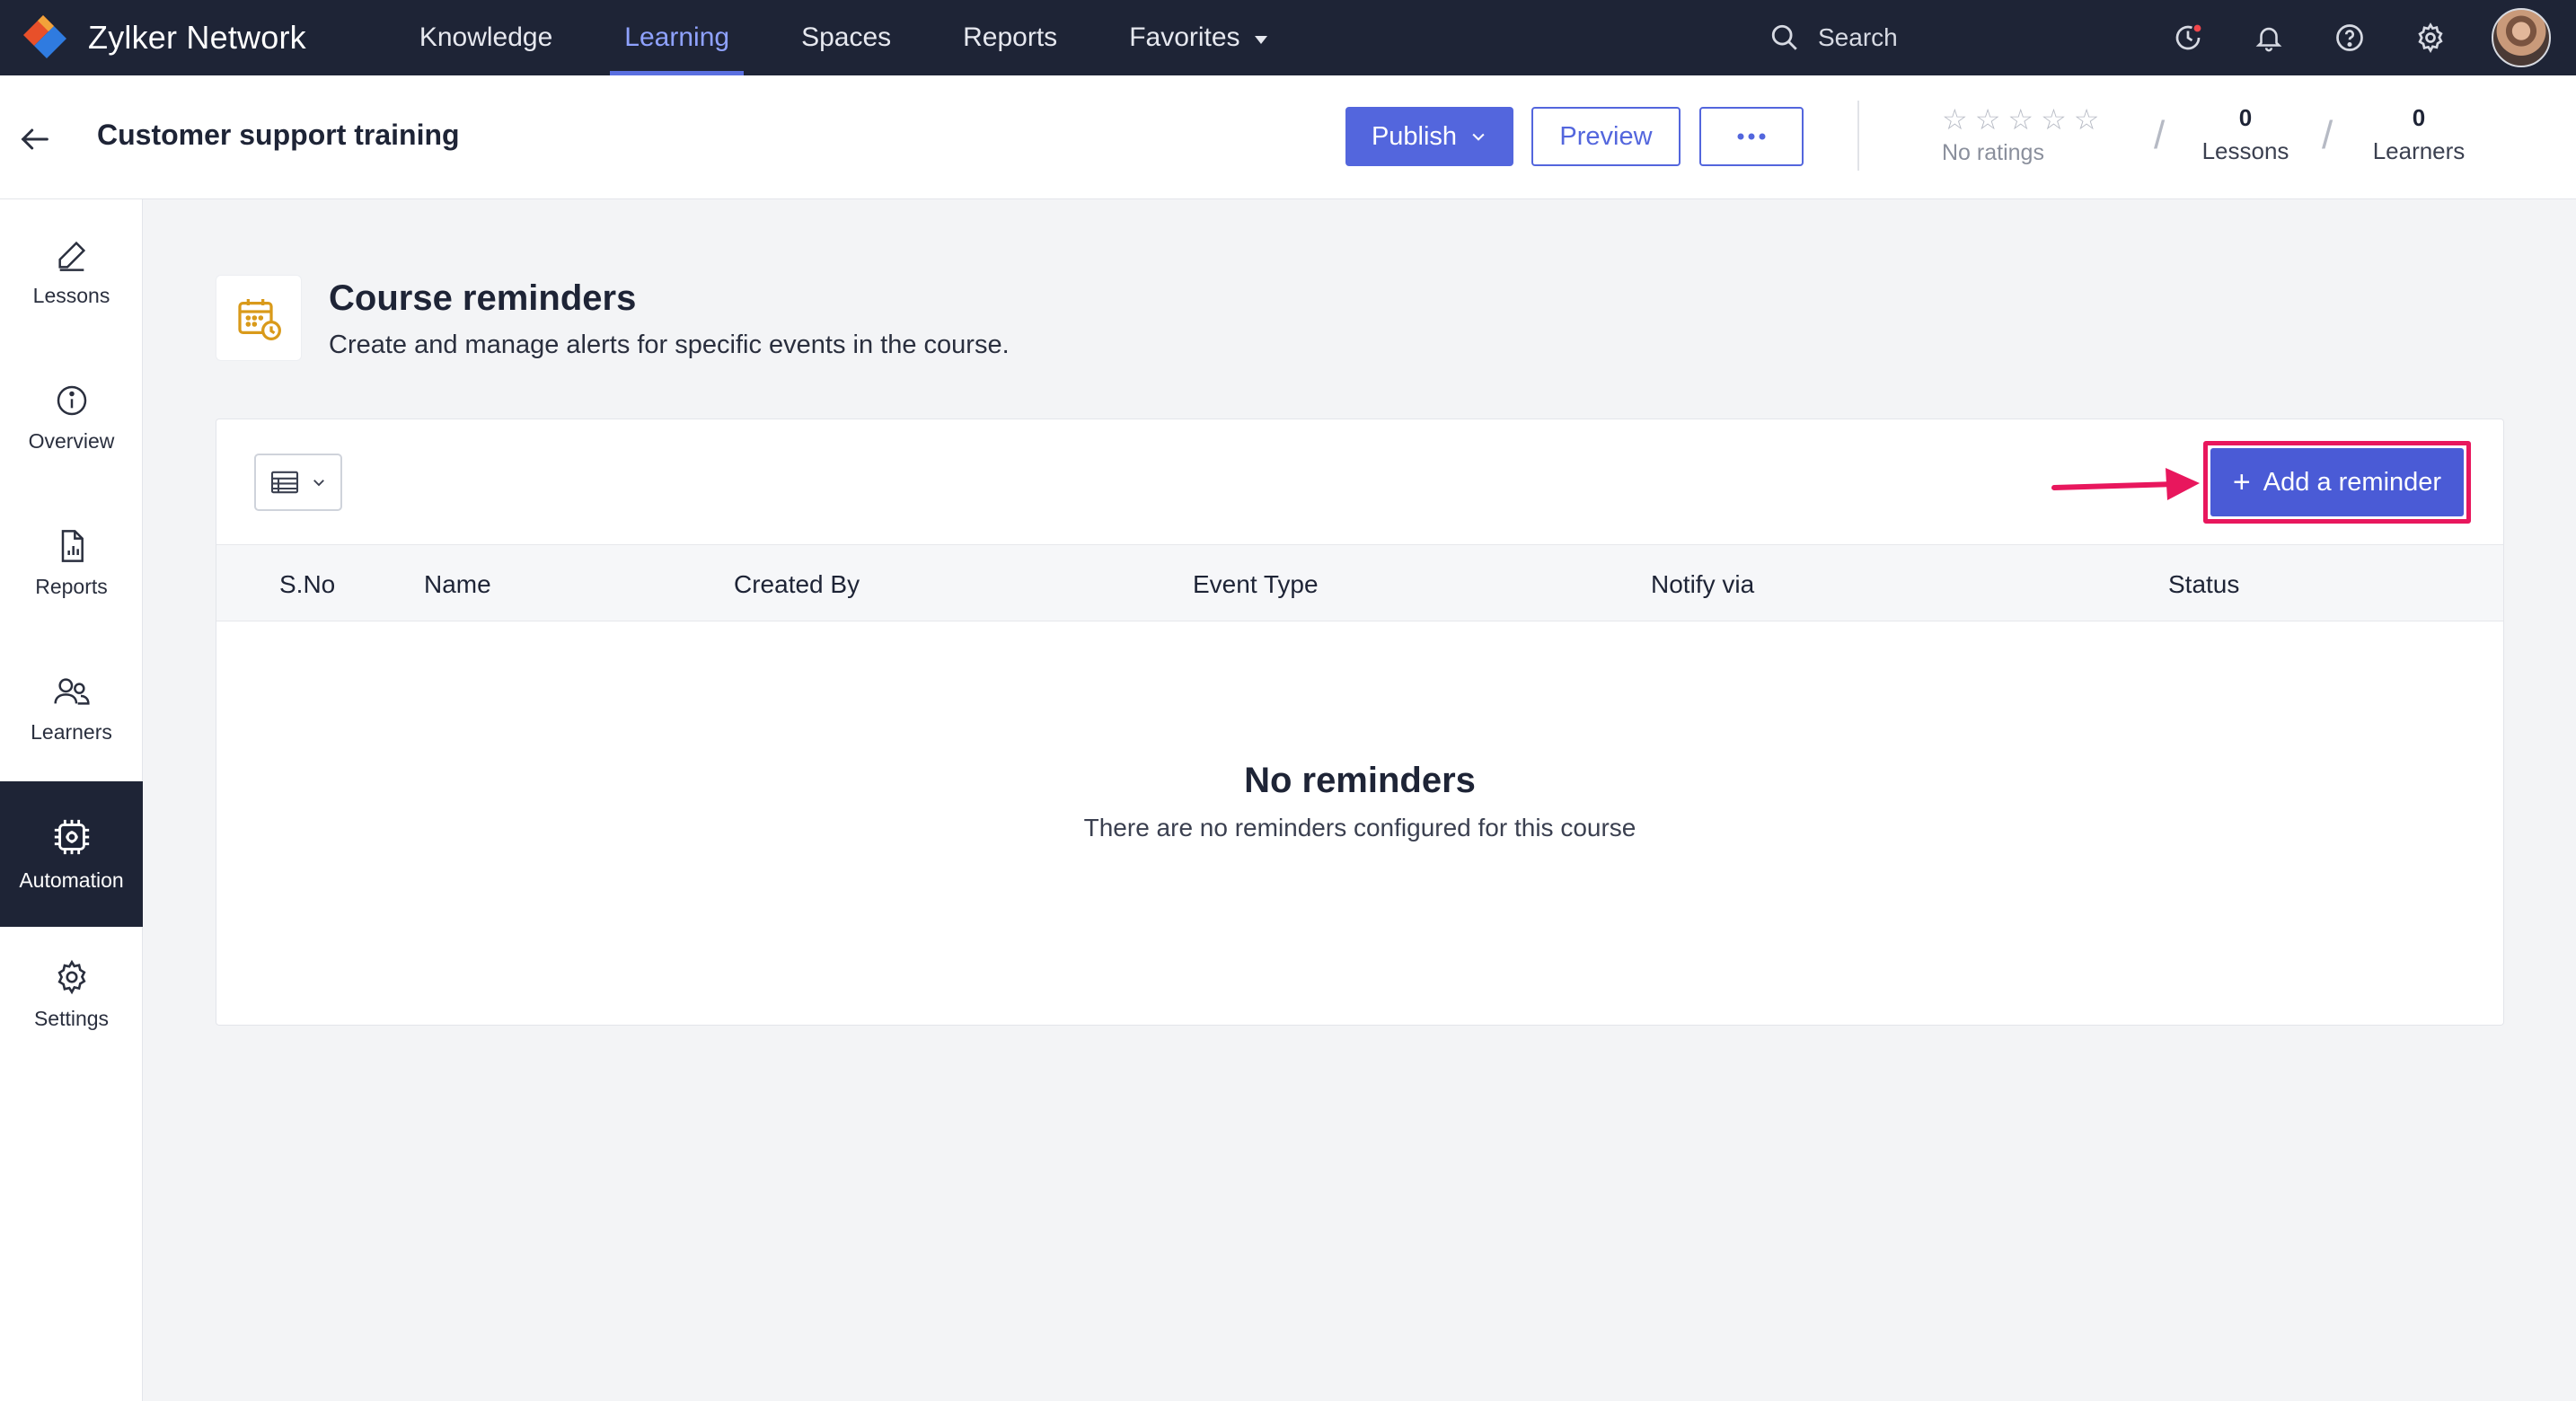 The image size is (2576, 1401). What do you see at coordinates (71, 836) in the screenshot?
I see `automation-chip-icon` at bounding box center [71, 836].